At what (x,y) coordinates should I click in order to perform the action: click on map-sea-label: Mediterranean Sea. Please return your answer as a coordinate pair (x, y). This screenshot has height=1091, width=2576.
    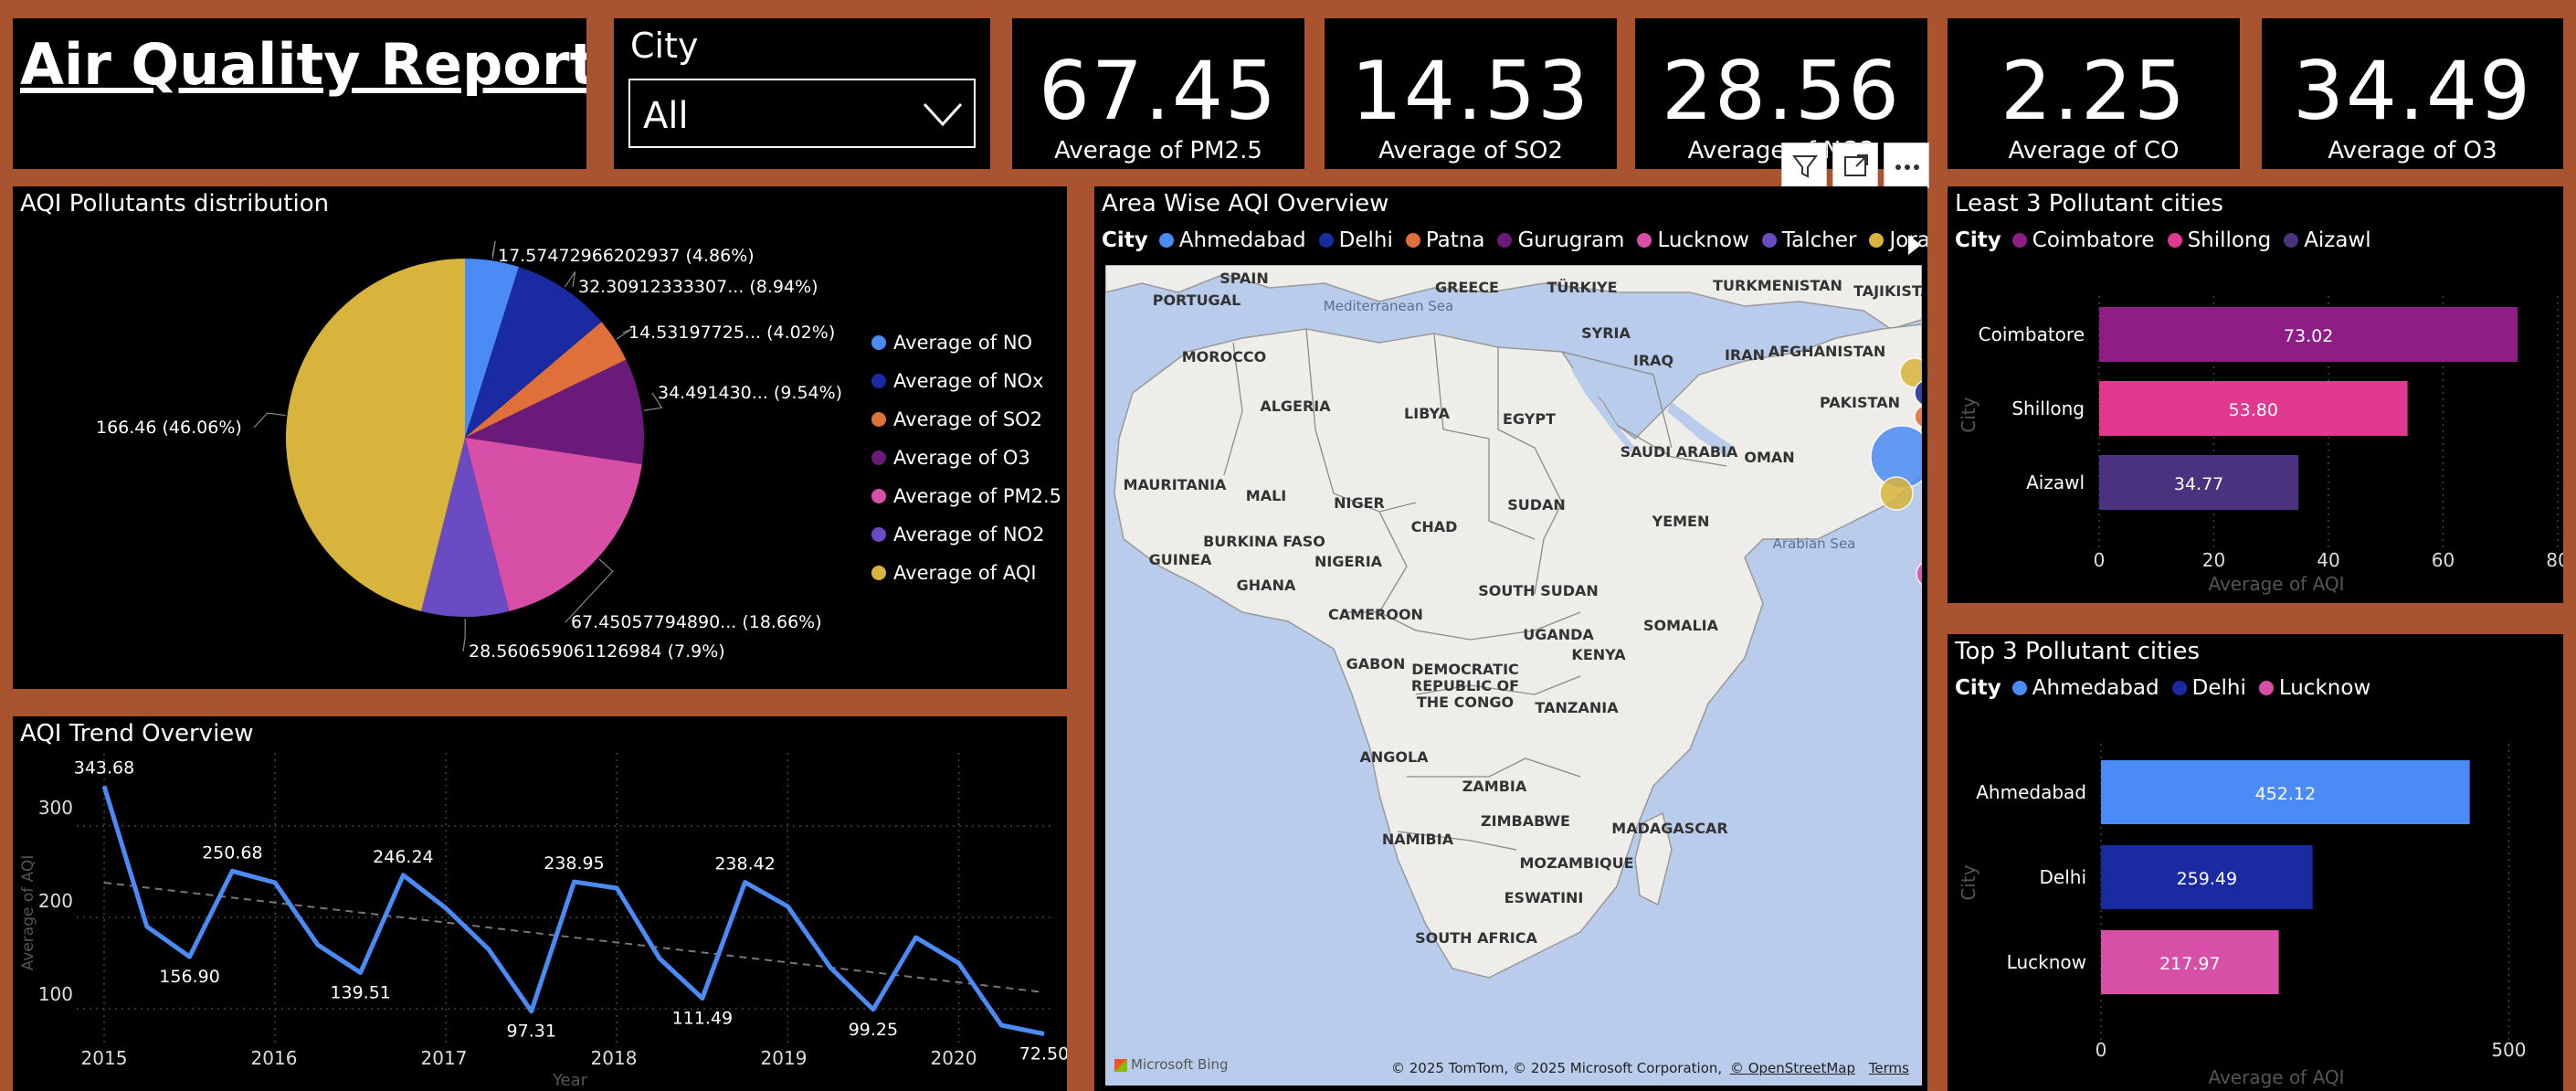
    Looking at the image, I should click on (1388, 306).